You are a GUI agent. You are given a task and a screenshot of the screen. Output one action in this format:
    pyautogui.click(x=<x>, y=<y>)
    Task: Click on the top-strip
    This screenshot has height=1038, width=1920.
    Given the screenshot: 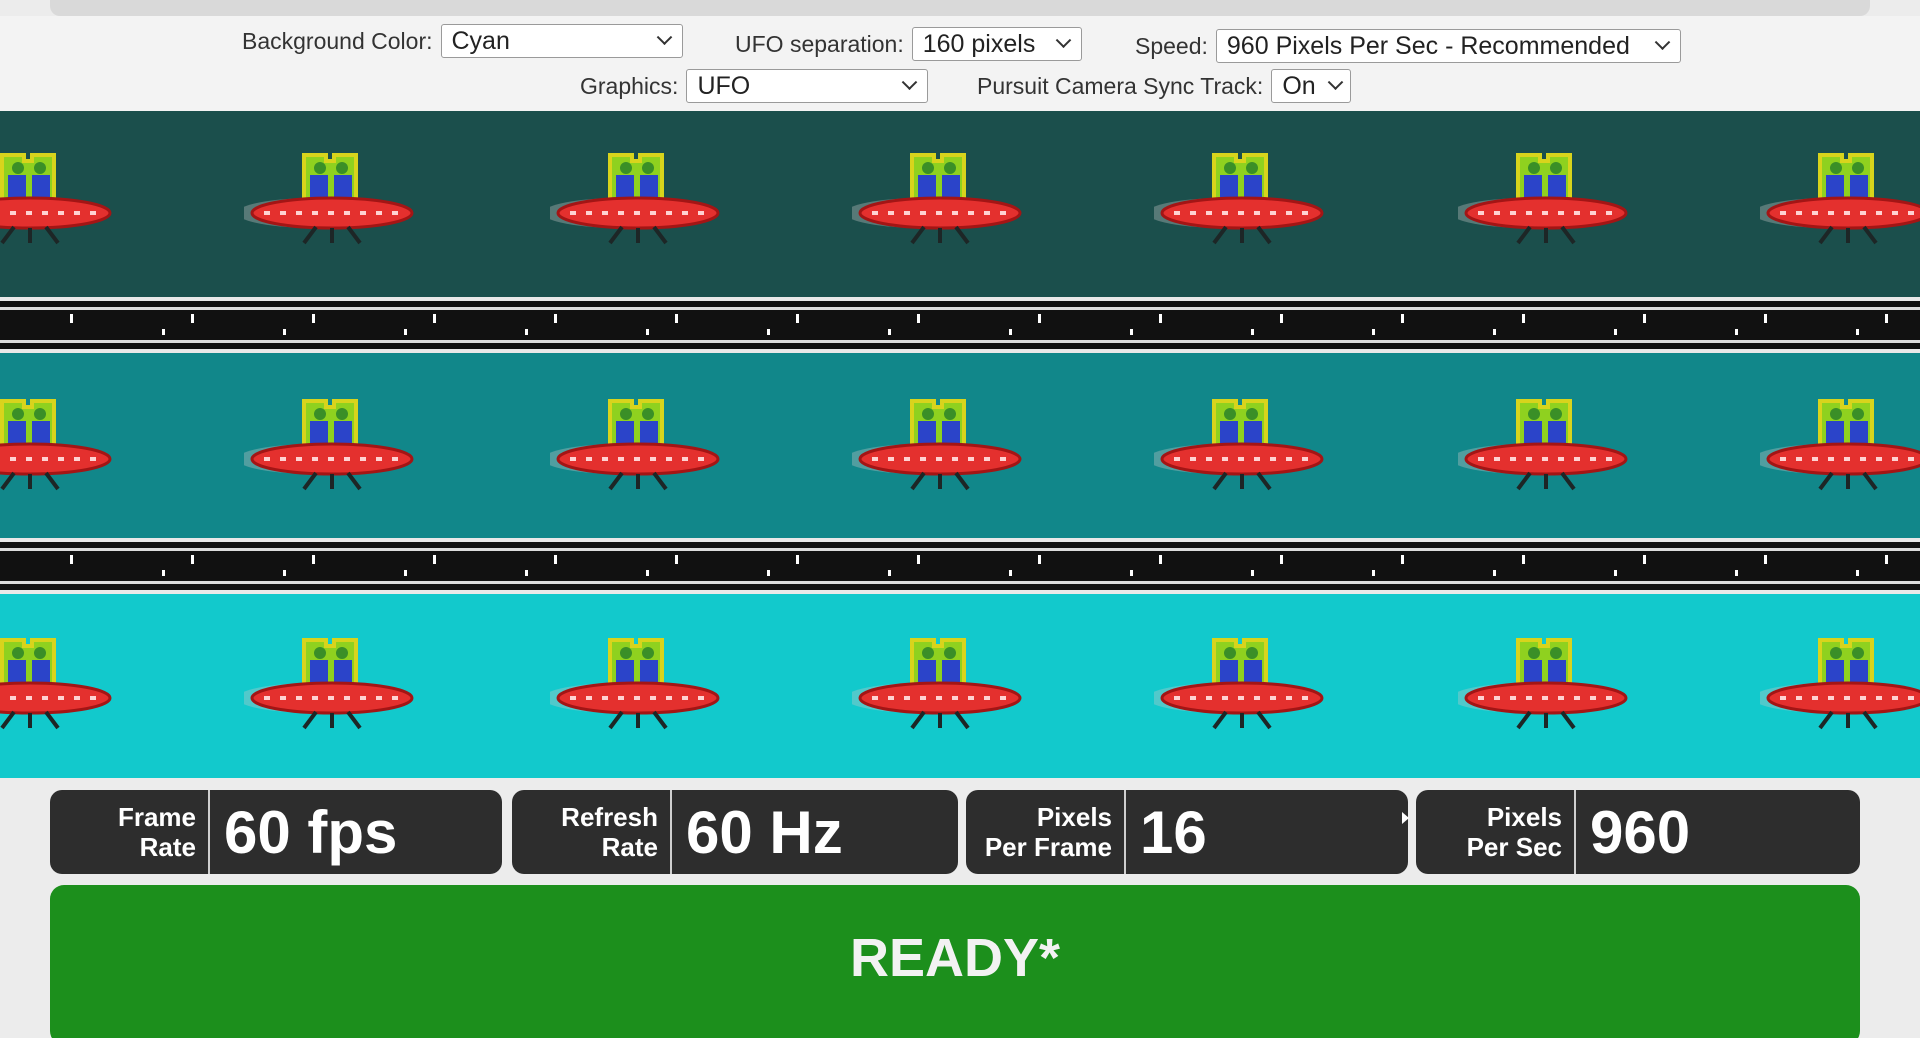 What is the action you would take?
    pyautogui.click(x=960, y=8)
    